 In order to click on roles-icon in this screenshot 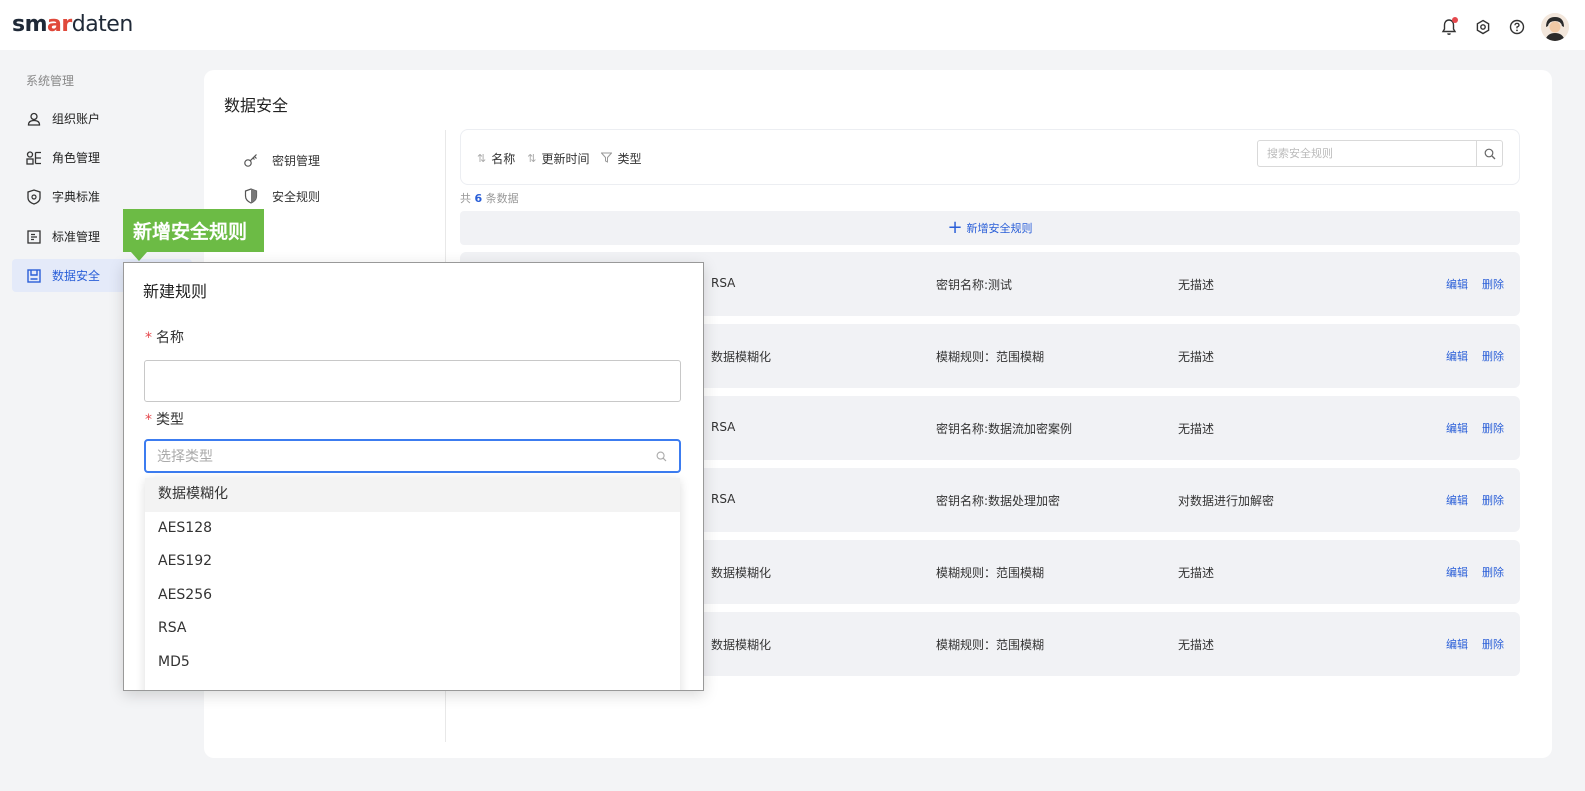, I will do `click(34, 158)`.